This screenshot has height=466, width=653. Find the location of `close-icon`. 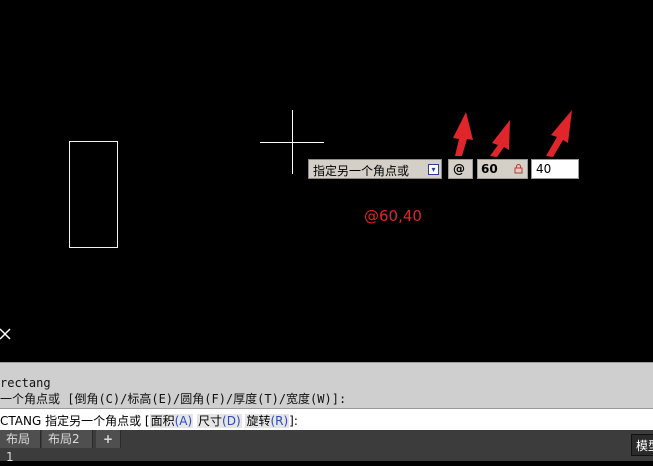

close-icon is located at coordinates (6, 334).